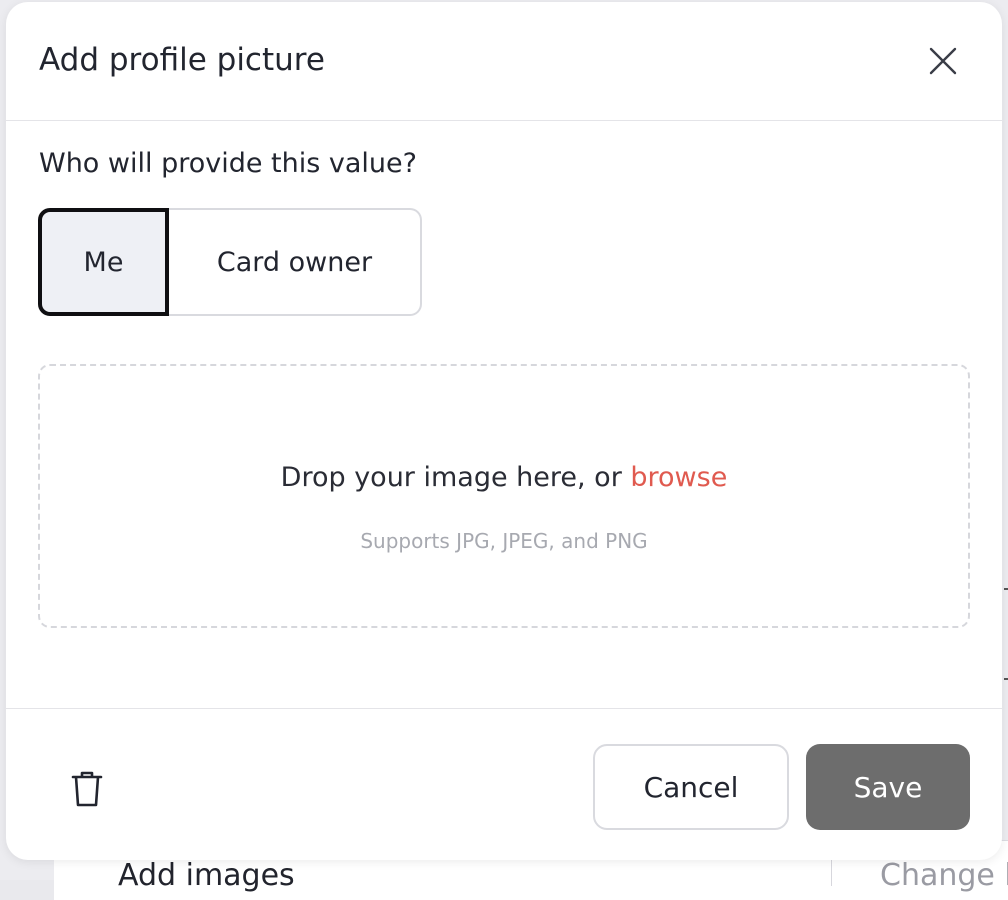  I want to click on background-divider, so click(831, 871).